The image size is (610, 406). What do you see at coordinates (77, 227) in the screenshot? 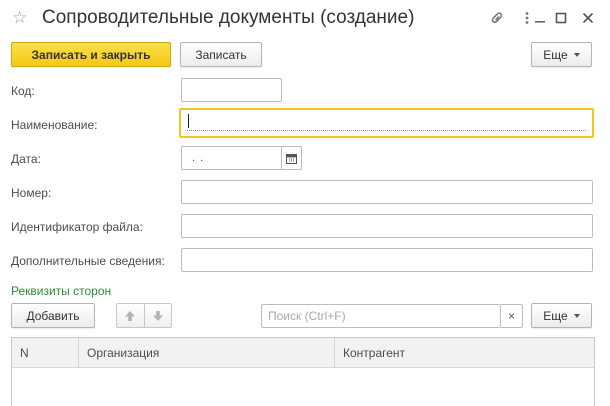
I see `file-id-label: Идентификатор файла:` at bounding box center [77, 227].